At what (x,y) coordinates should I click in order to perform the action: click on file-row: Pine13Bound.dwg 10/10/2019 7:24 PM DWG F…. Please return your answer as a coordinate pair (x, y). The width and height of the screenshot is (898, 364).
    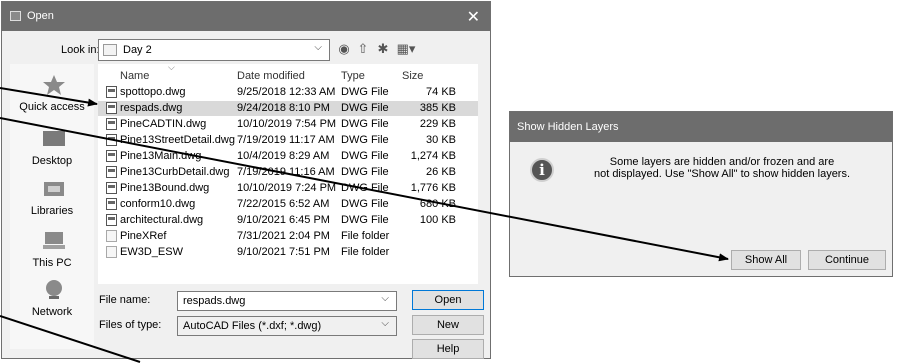
    Looking at the image, I should click on (288, 188).